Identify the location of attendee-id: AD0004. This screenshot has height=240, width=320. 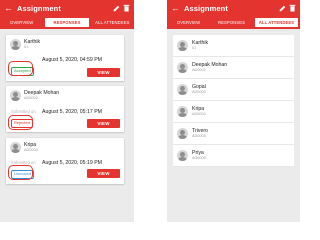
(199, 114).